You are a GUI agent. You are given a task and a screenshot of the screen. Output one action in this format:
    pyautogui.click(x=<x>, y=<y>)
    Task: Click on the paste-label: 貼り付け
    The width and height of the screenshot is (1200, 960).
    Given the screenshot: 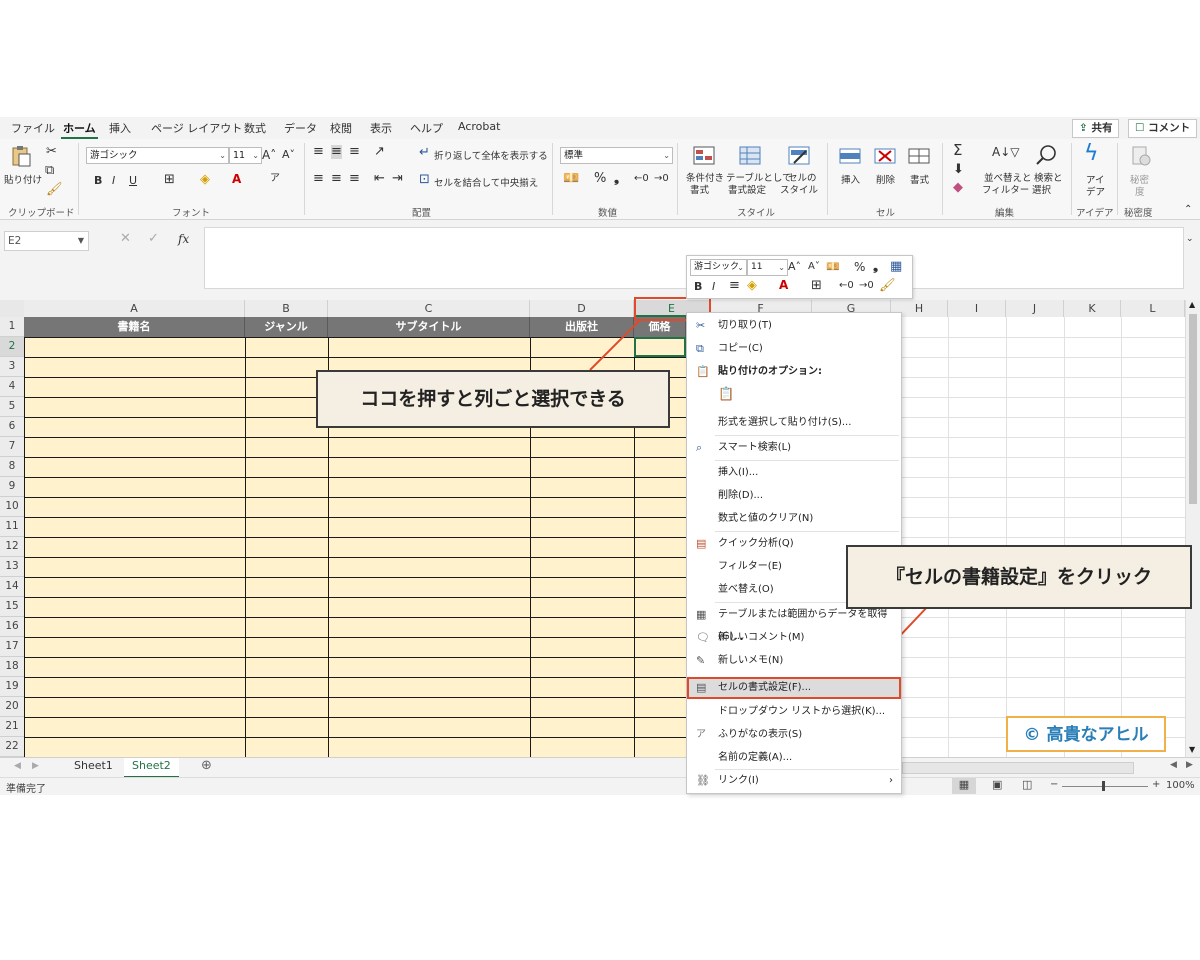 What is the action you would take?
    pyautogui.click(x=23, y=179)
    